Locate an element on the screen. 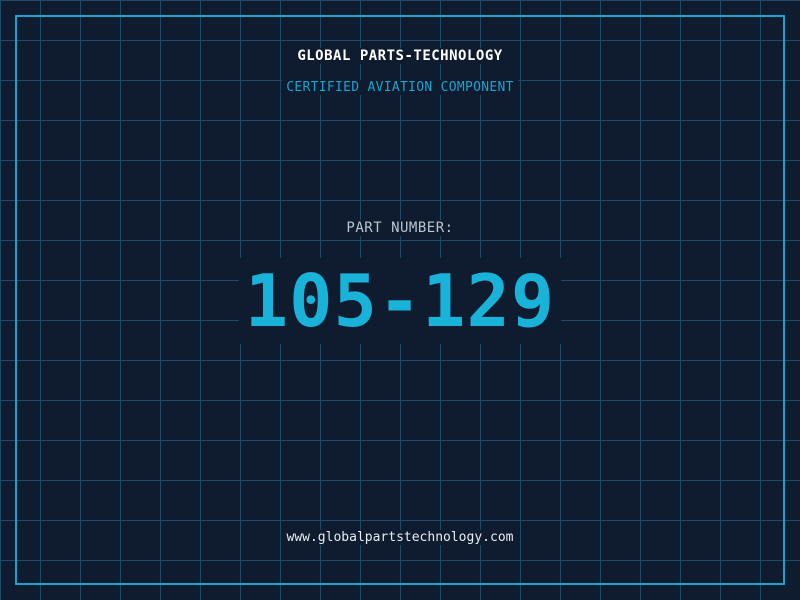 The height and width of the screenshot is (600, 800). website-url-text: www.globalpartstechnology.com is located at coordinates (400, 537).